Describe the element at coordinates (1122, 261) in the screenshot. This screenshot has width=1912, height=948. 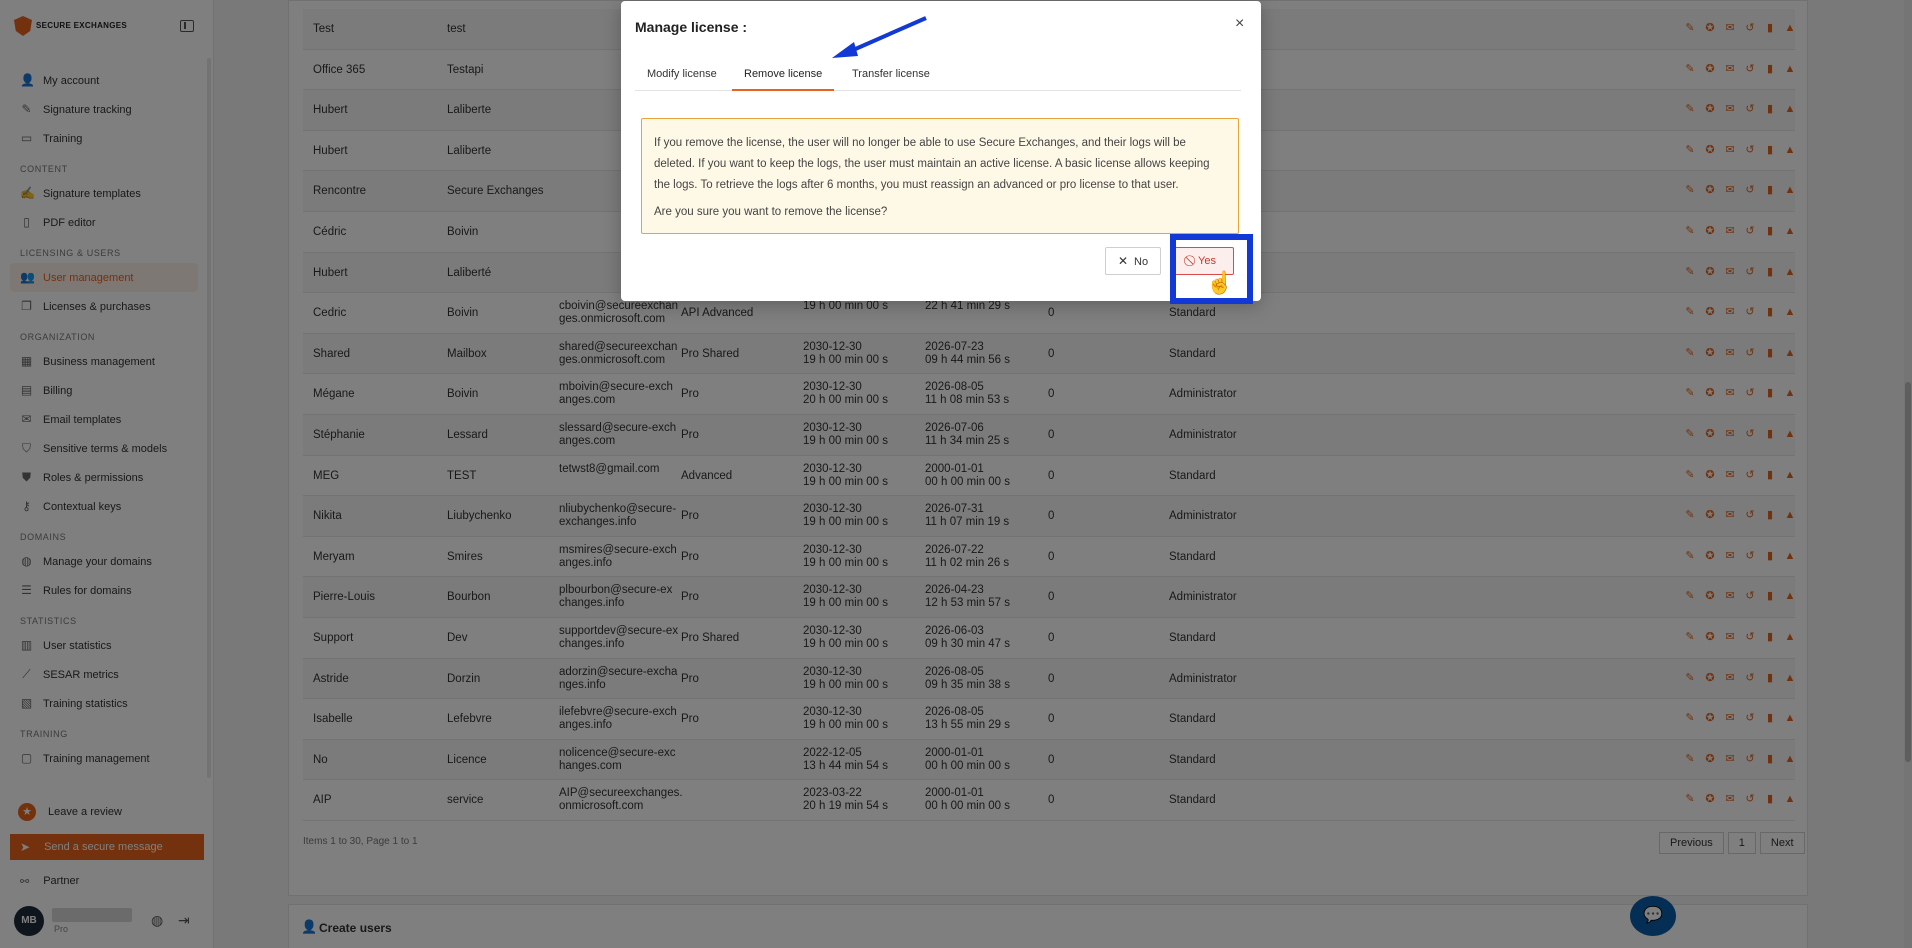
I see `x-icon: ✕` at that location.